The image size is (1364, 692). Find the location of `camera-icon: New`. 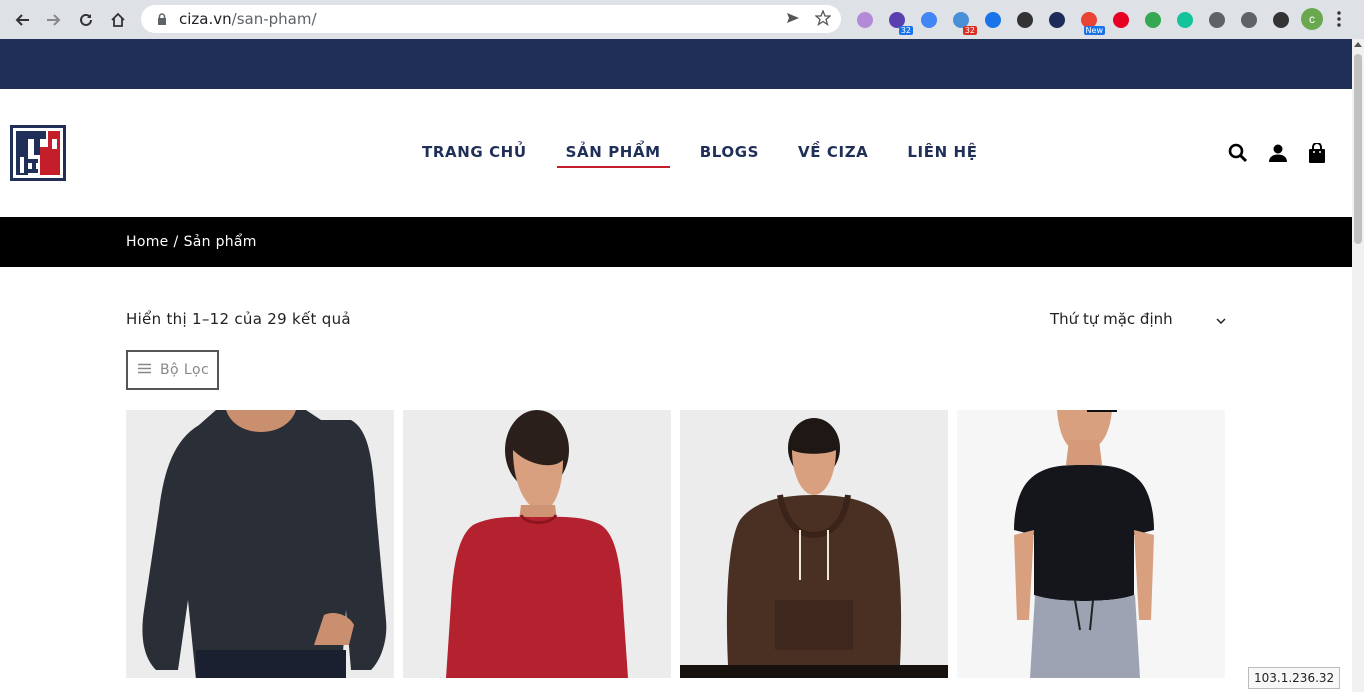

camera-icon: New is located at coordinates (1090, 21).